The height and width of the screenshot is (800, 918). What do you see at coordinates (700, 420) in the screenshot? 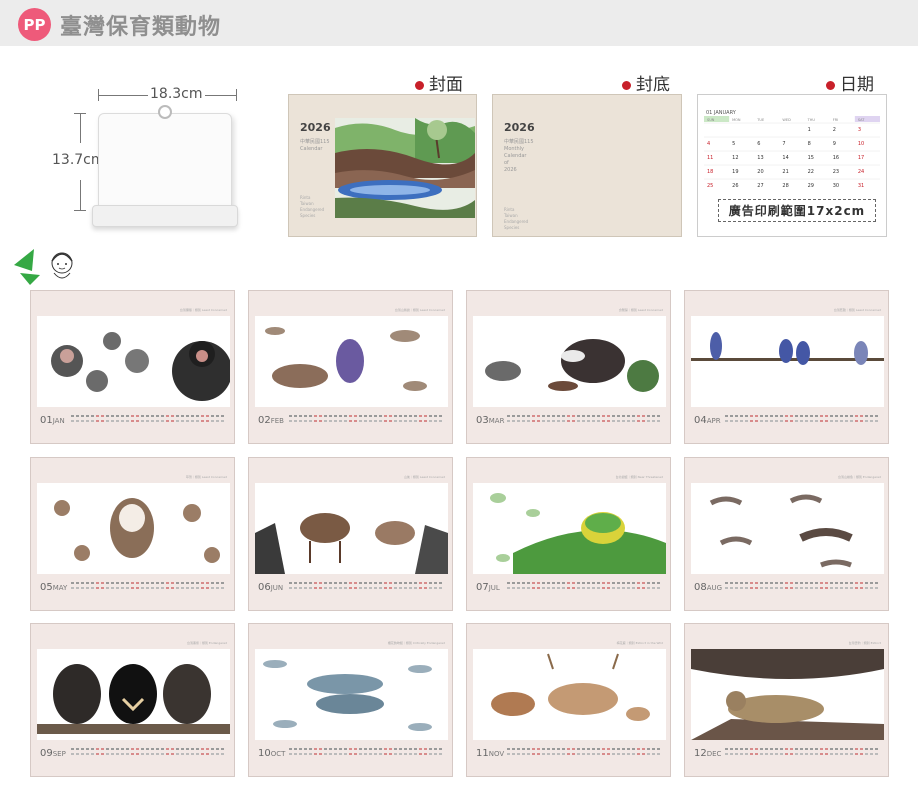
I see `month-number: 04` at bounding box center [700, 420].